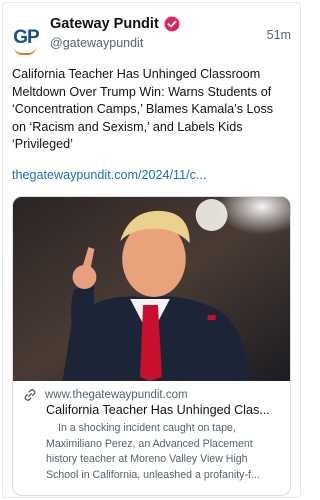 The image size is (320, 500). What do you see at coordinates (172, 24) in the screenshot?
I see `verified-badge-icon` at bounding box center [172, 24].